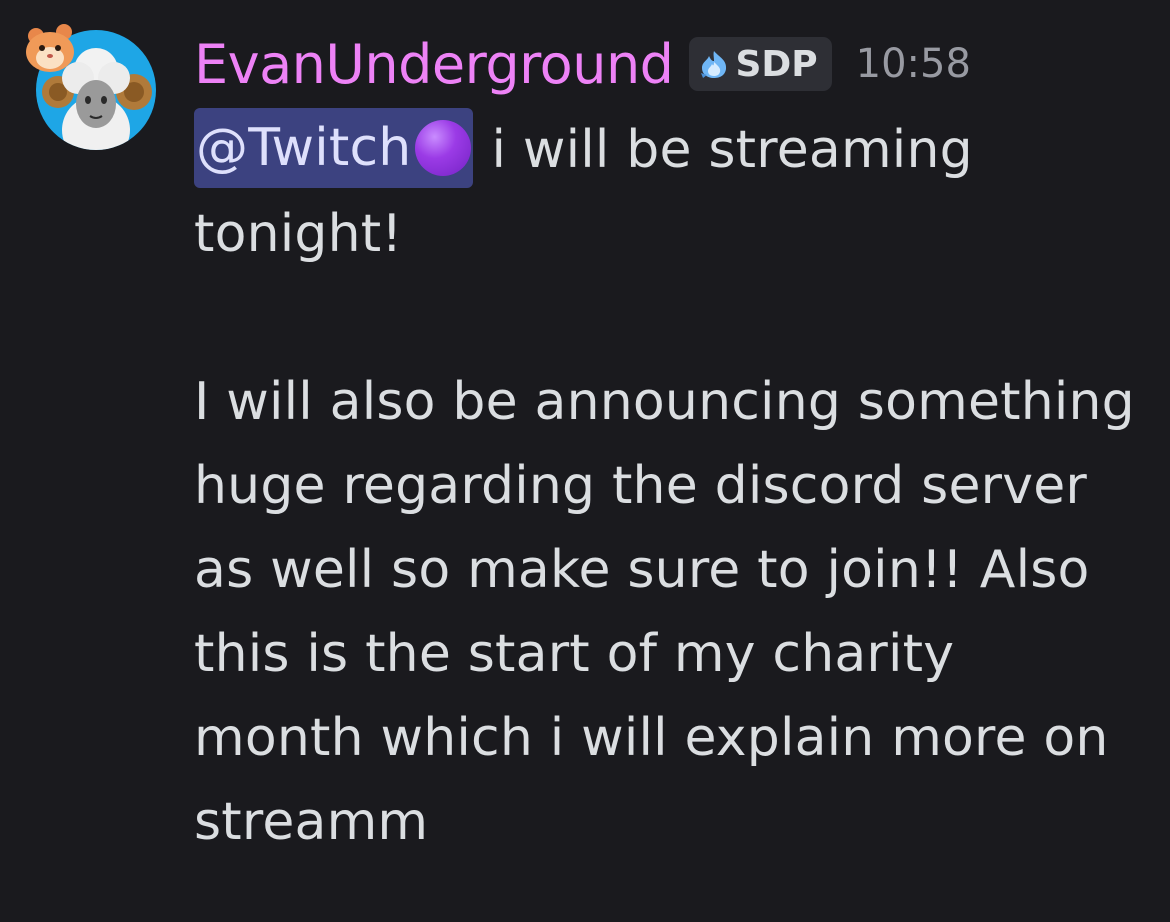 The width and height of the screenshot is (1170, 922). What do you see at coordinates (640, 486) in the screenshot?
I see `message-text: huge regarding the discord server` at bounding box center [640, 486].